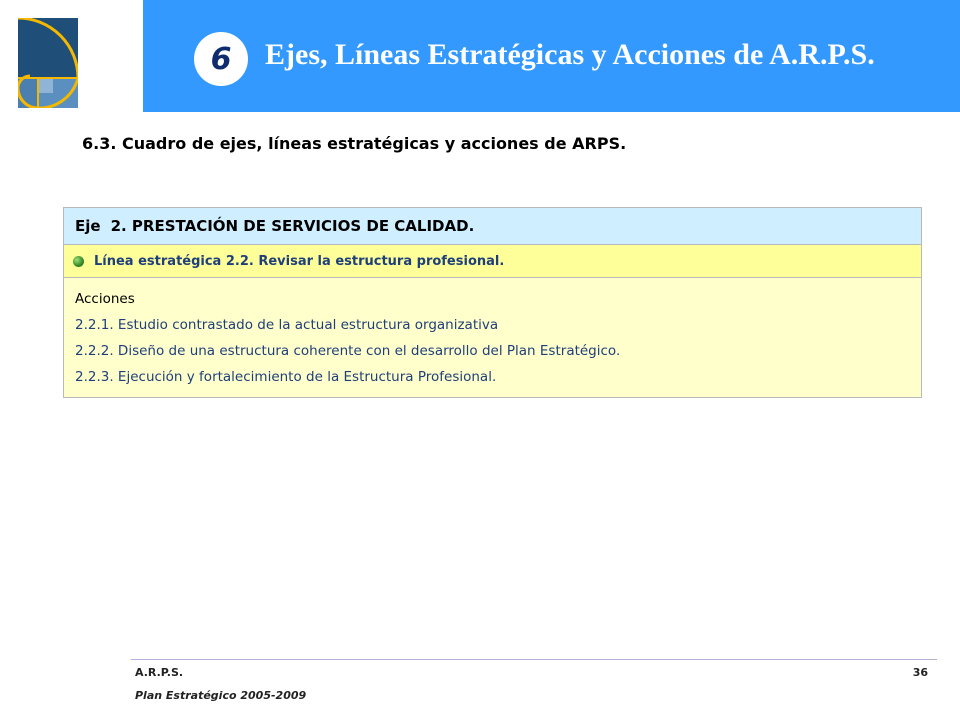 This screenshot has width=960, height=720. What do you see at coordinates (88, 226) in the screenshot?
I see `eje-label: Eje` at bounding box center [88, 226].